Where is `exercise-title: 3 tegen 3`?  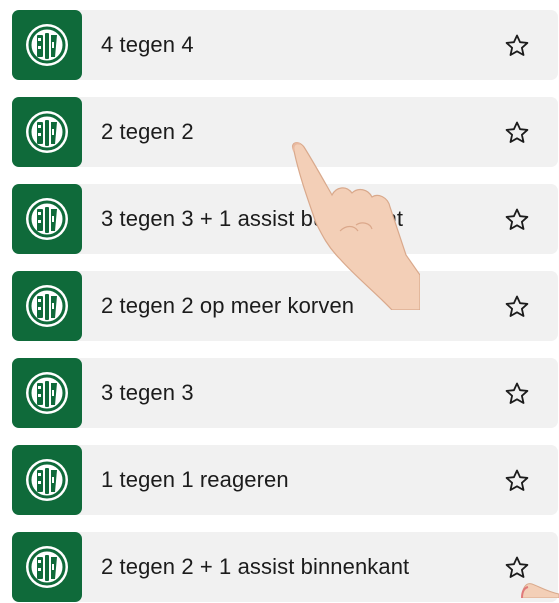 exercise-title: 3 tegen 3 is located at coordinates (147, 392).